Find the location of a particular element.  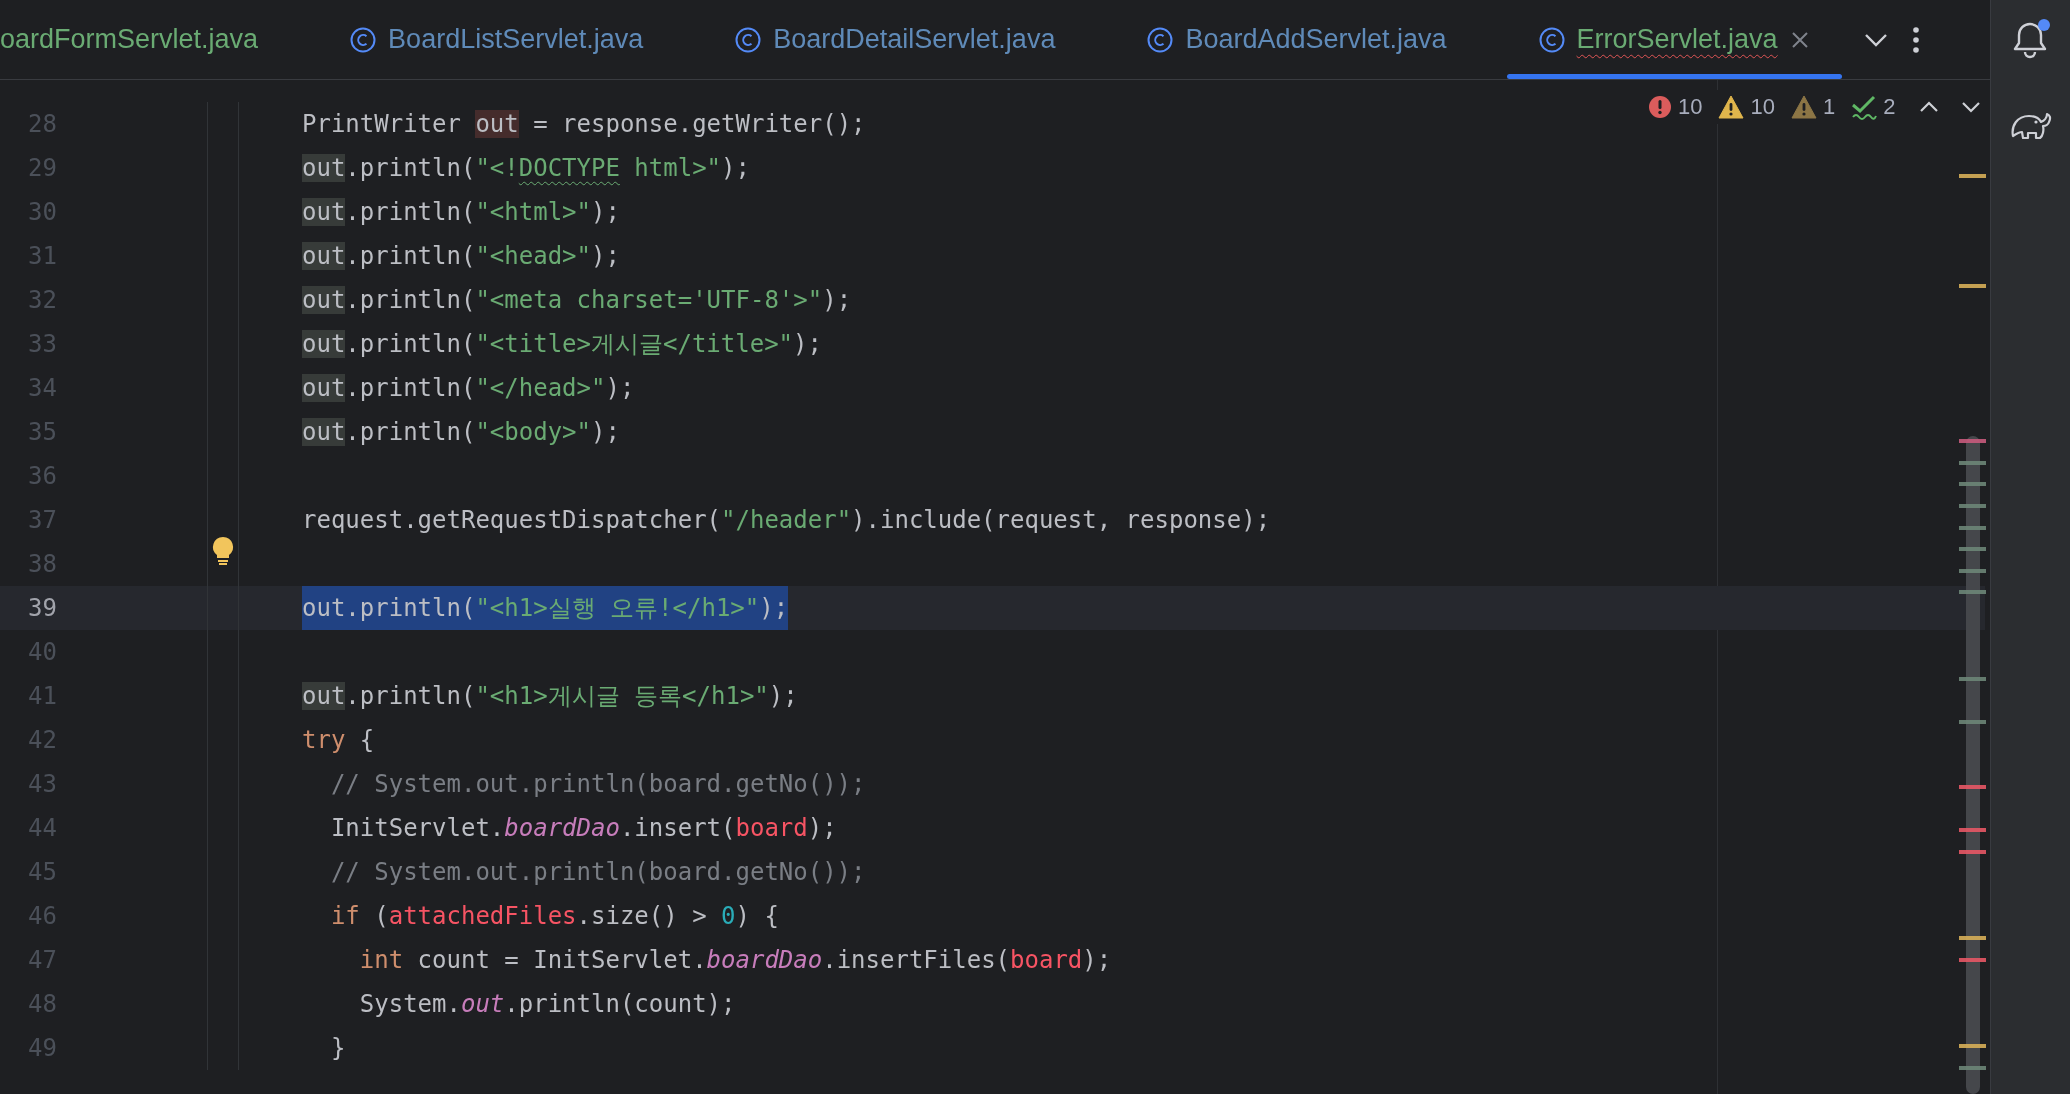

code-line: } is located at coordinates (337, 1048).